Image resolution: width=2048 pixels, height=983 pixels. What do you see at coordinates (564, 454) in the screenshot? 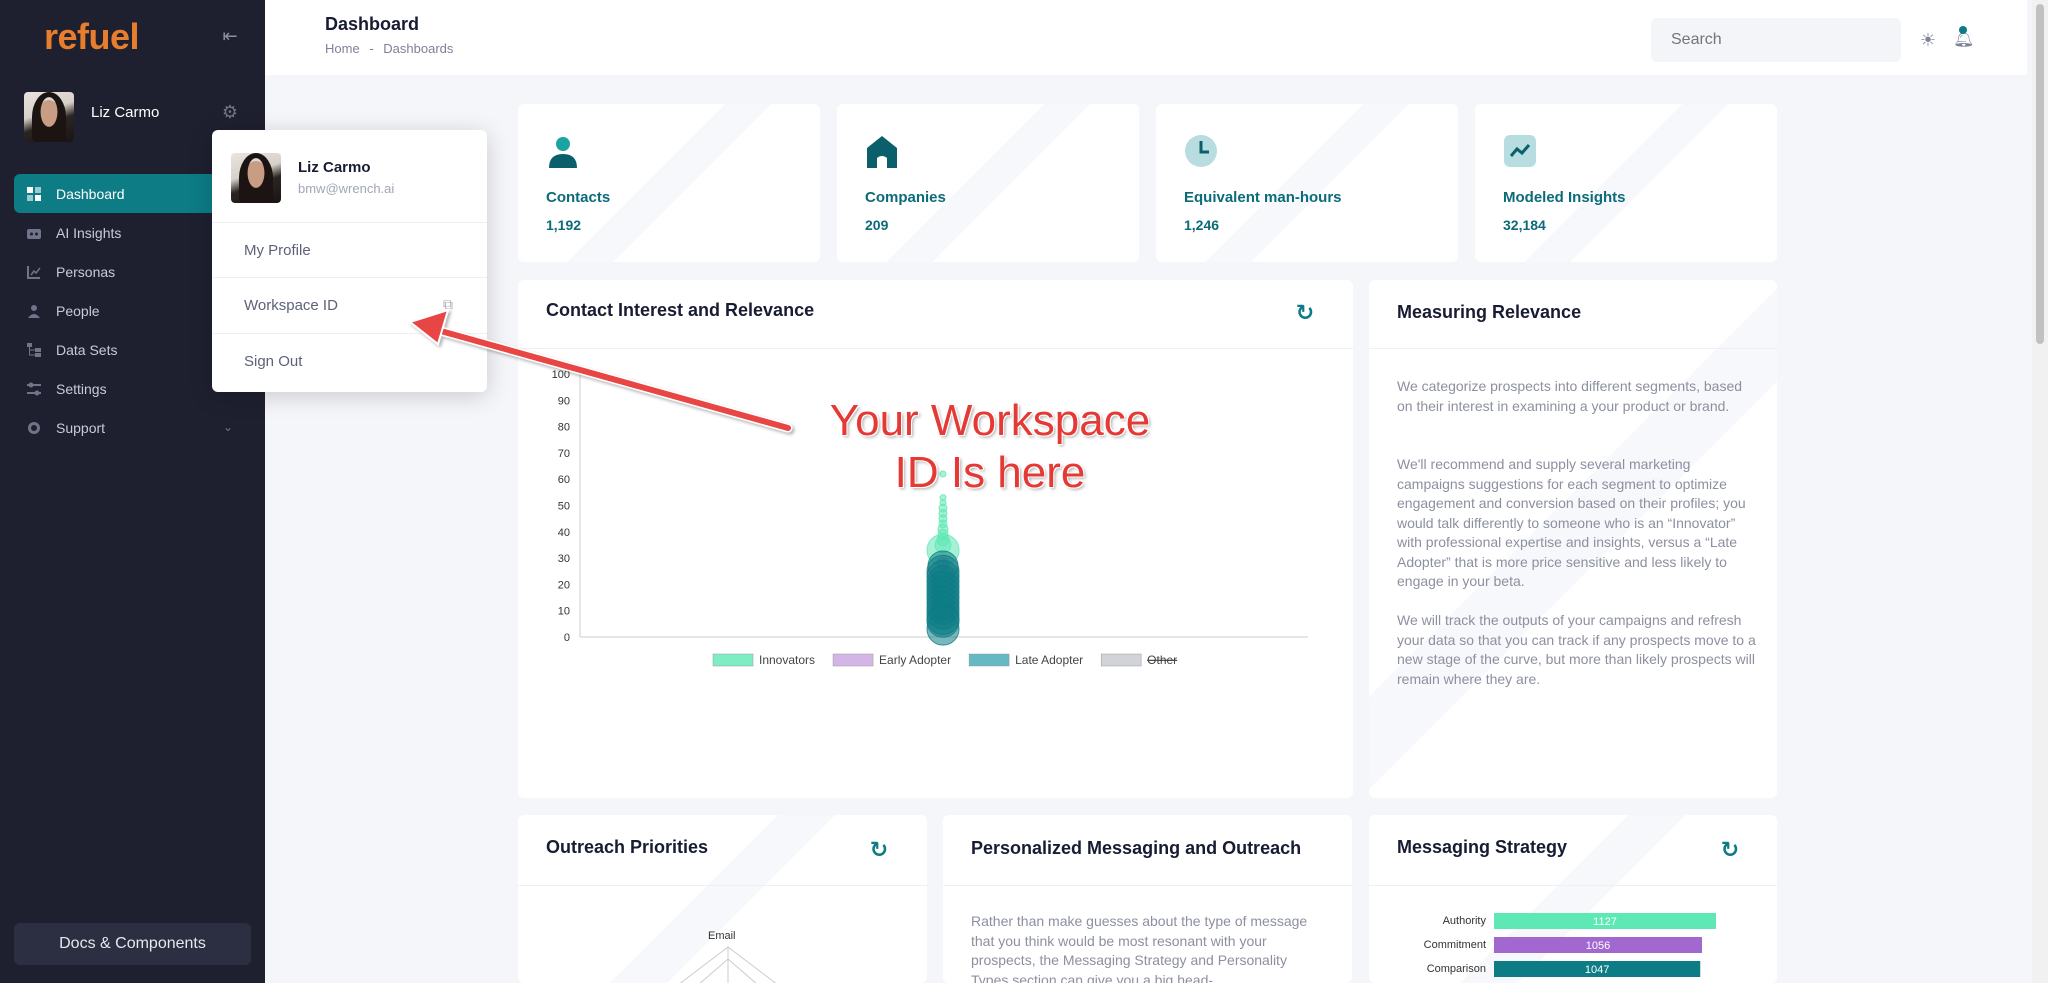
I see `y-tick-label: 70` at bounding box center [564, 454].